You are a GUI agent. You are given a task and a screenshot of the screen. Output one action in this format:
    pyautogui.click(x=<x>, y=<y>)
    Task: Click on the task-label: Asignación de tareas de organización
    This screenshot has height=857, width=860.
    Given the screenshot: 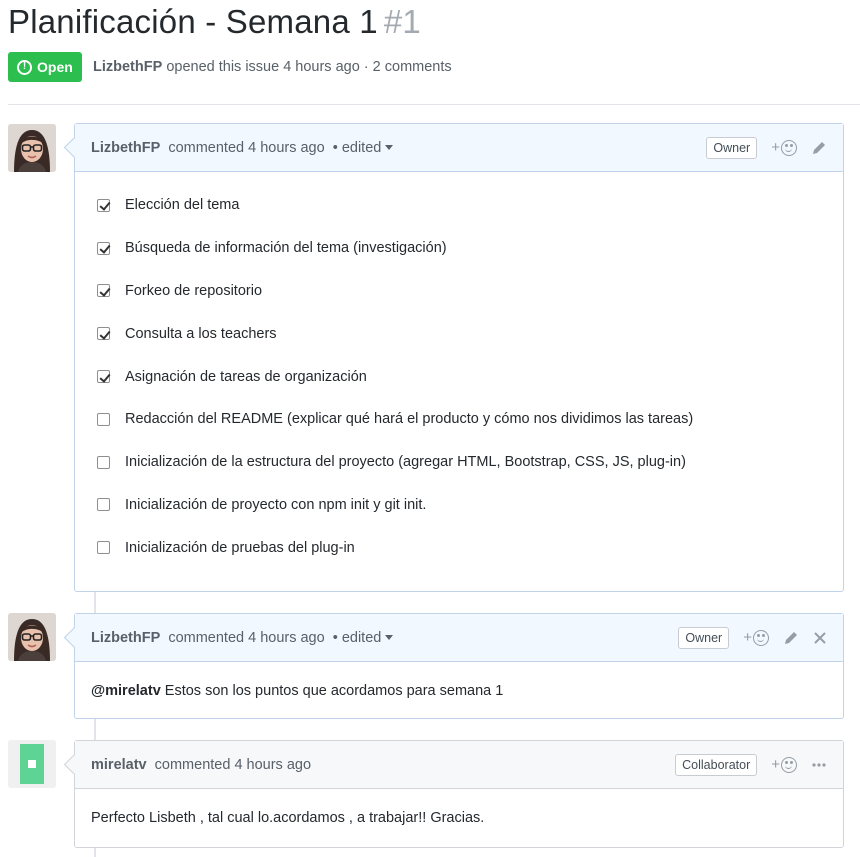 What is the action you would take?
    pyautogui.click(x=246, y=376)
    